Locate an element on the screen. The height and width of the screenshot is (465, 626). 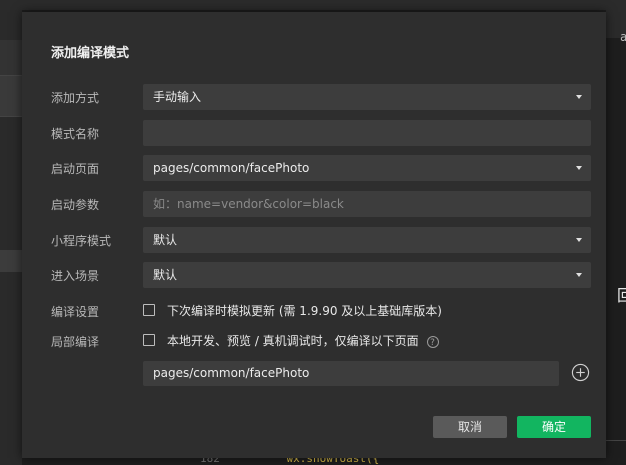
start-page-select: pages/common/facePhoto is located at coordinates (367, 168).